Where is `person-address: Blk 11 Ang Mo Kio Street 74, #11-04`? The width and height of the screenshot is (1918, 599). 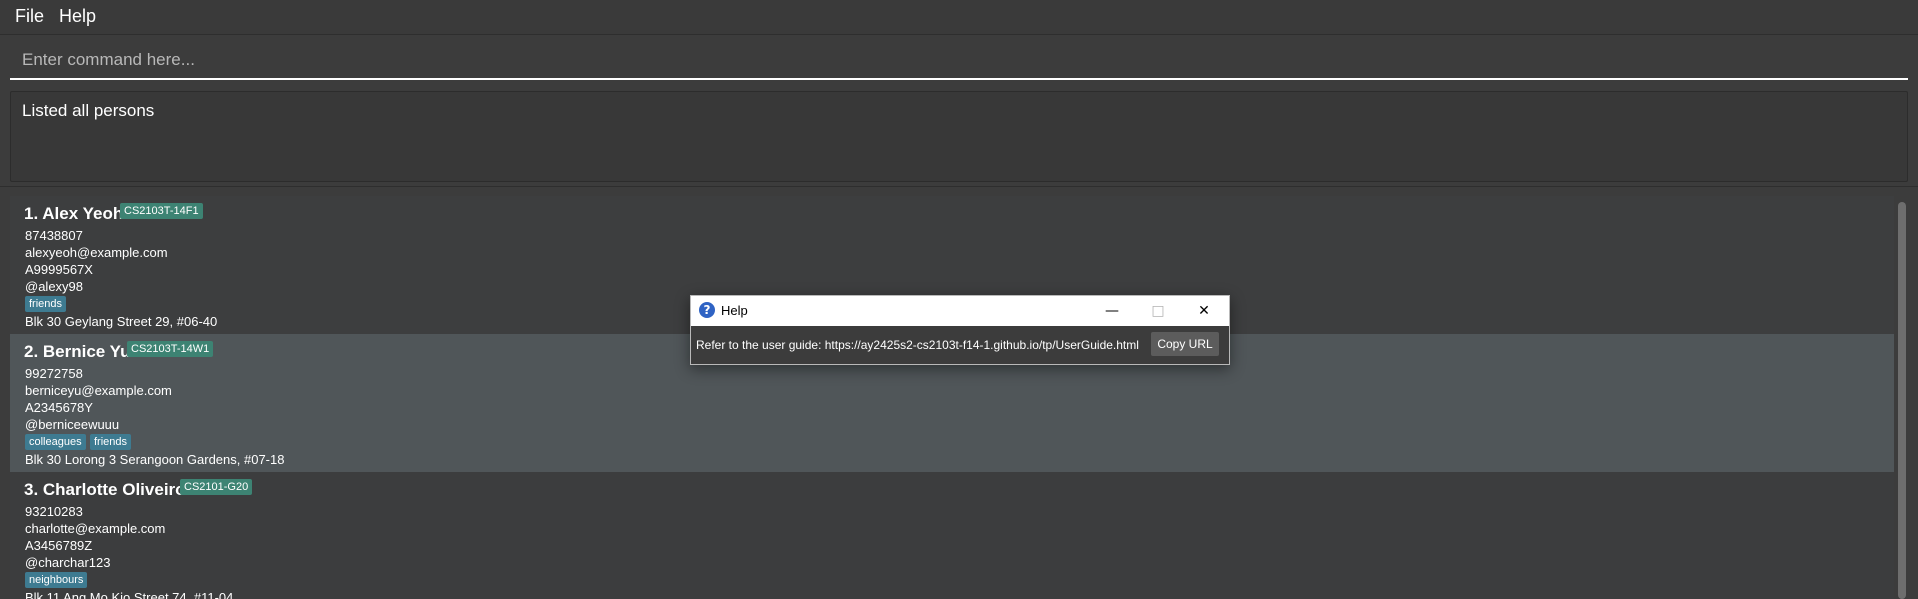 person-address: Blk 11 Ang Mo Kio Street 74, #11-04 is located at coordinates (129, 594).